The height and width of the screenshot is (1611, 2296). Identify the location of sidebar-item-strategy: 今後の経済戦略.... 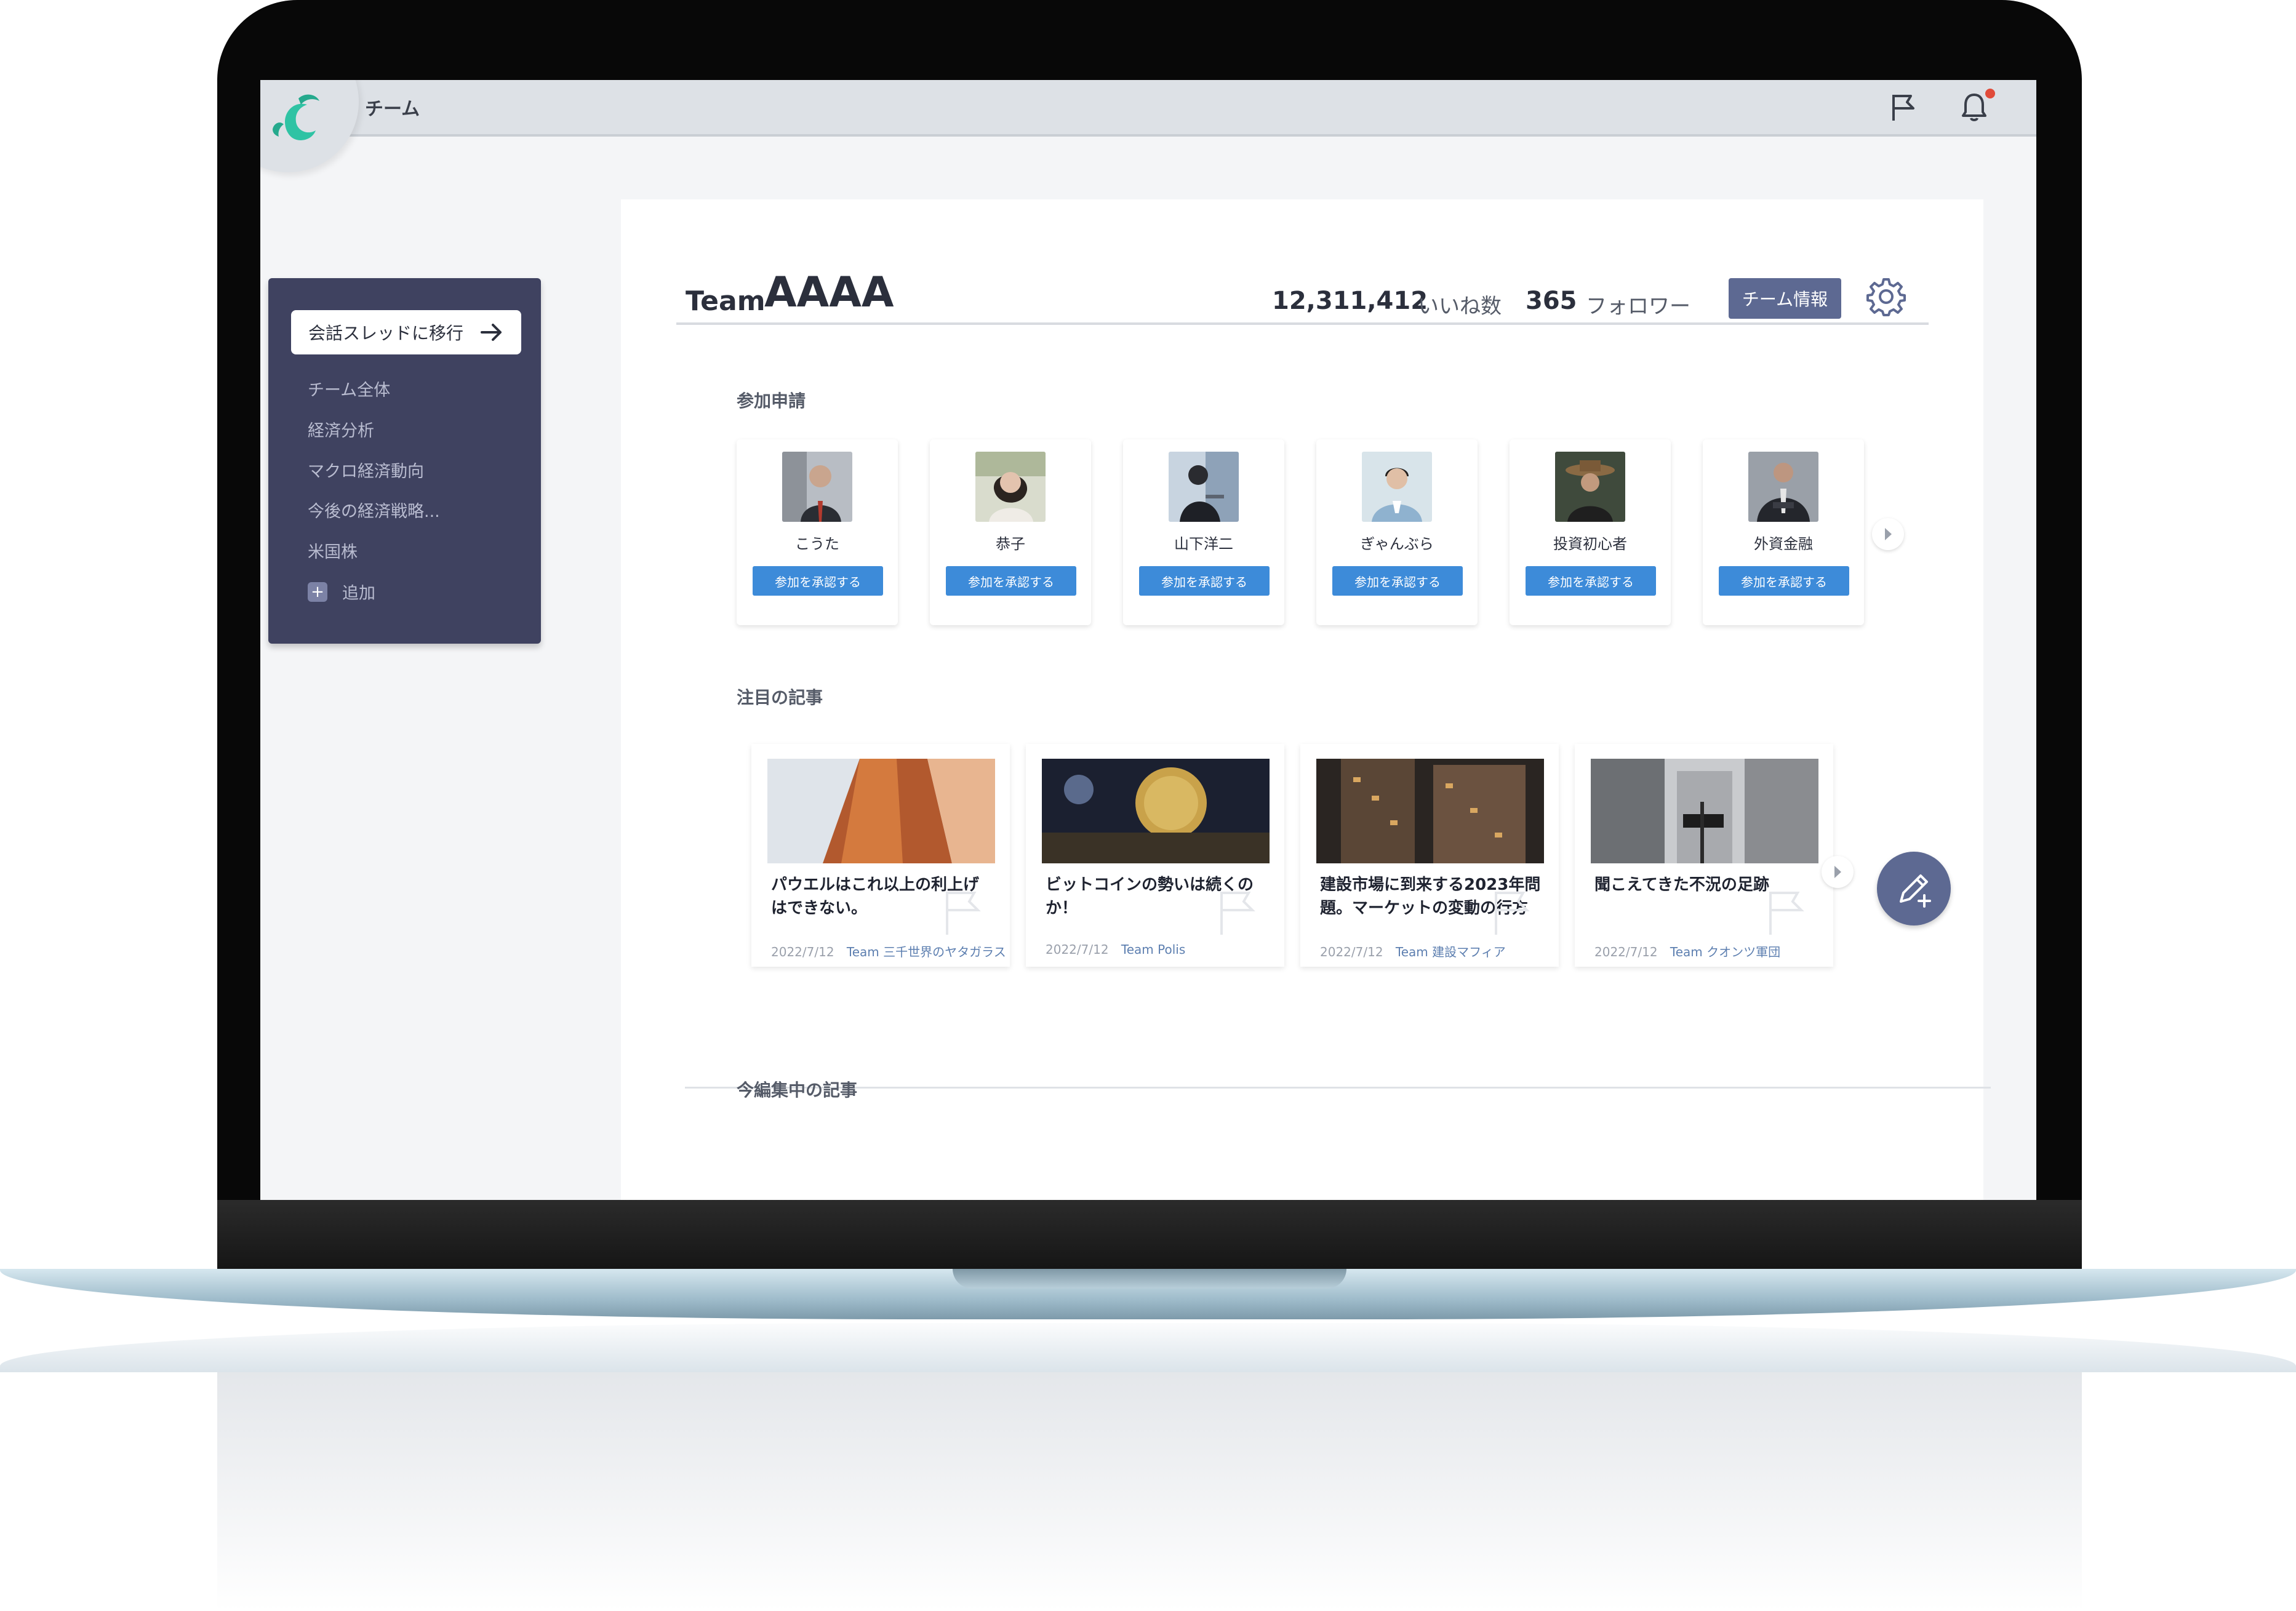
(374, 510).